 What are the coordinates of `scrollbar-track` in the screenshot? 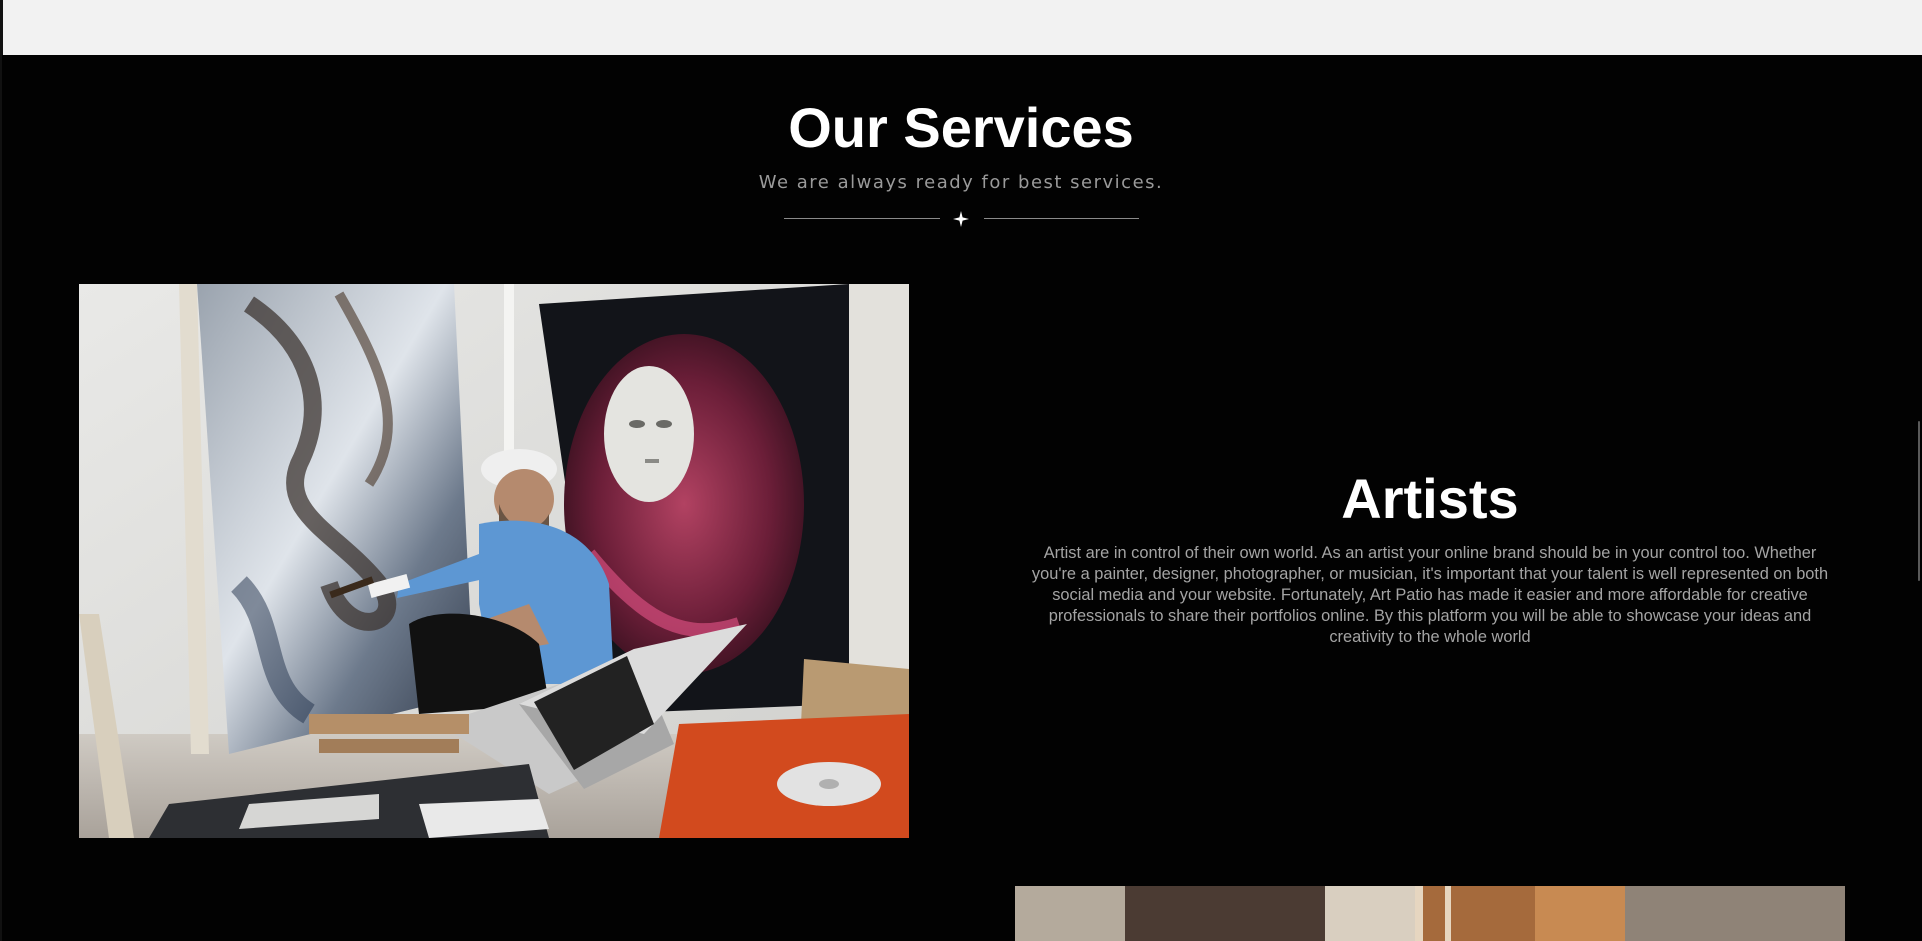 It's located at (1919, 498).